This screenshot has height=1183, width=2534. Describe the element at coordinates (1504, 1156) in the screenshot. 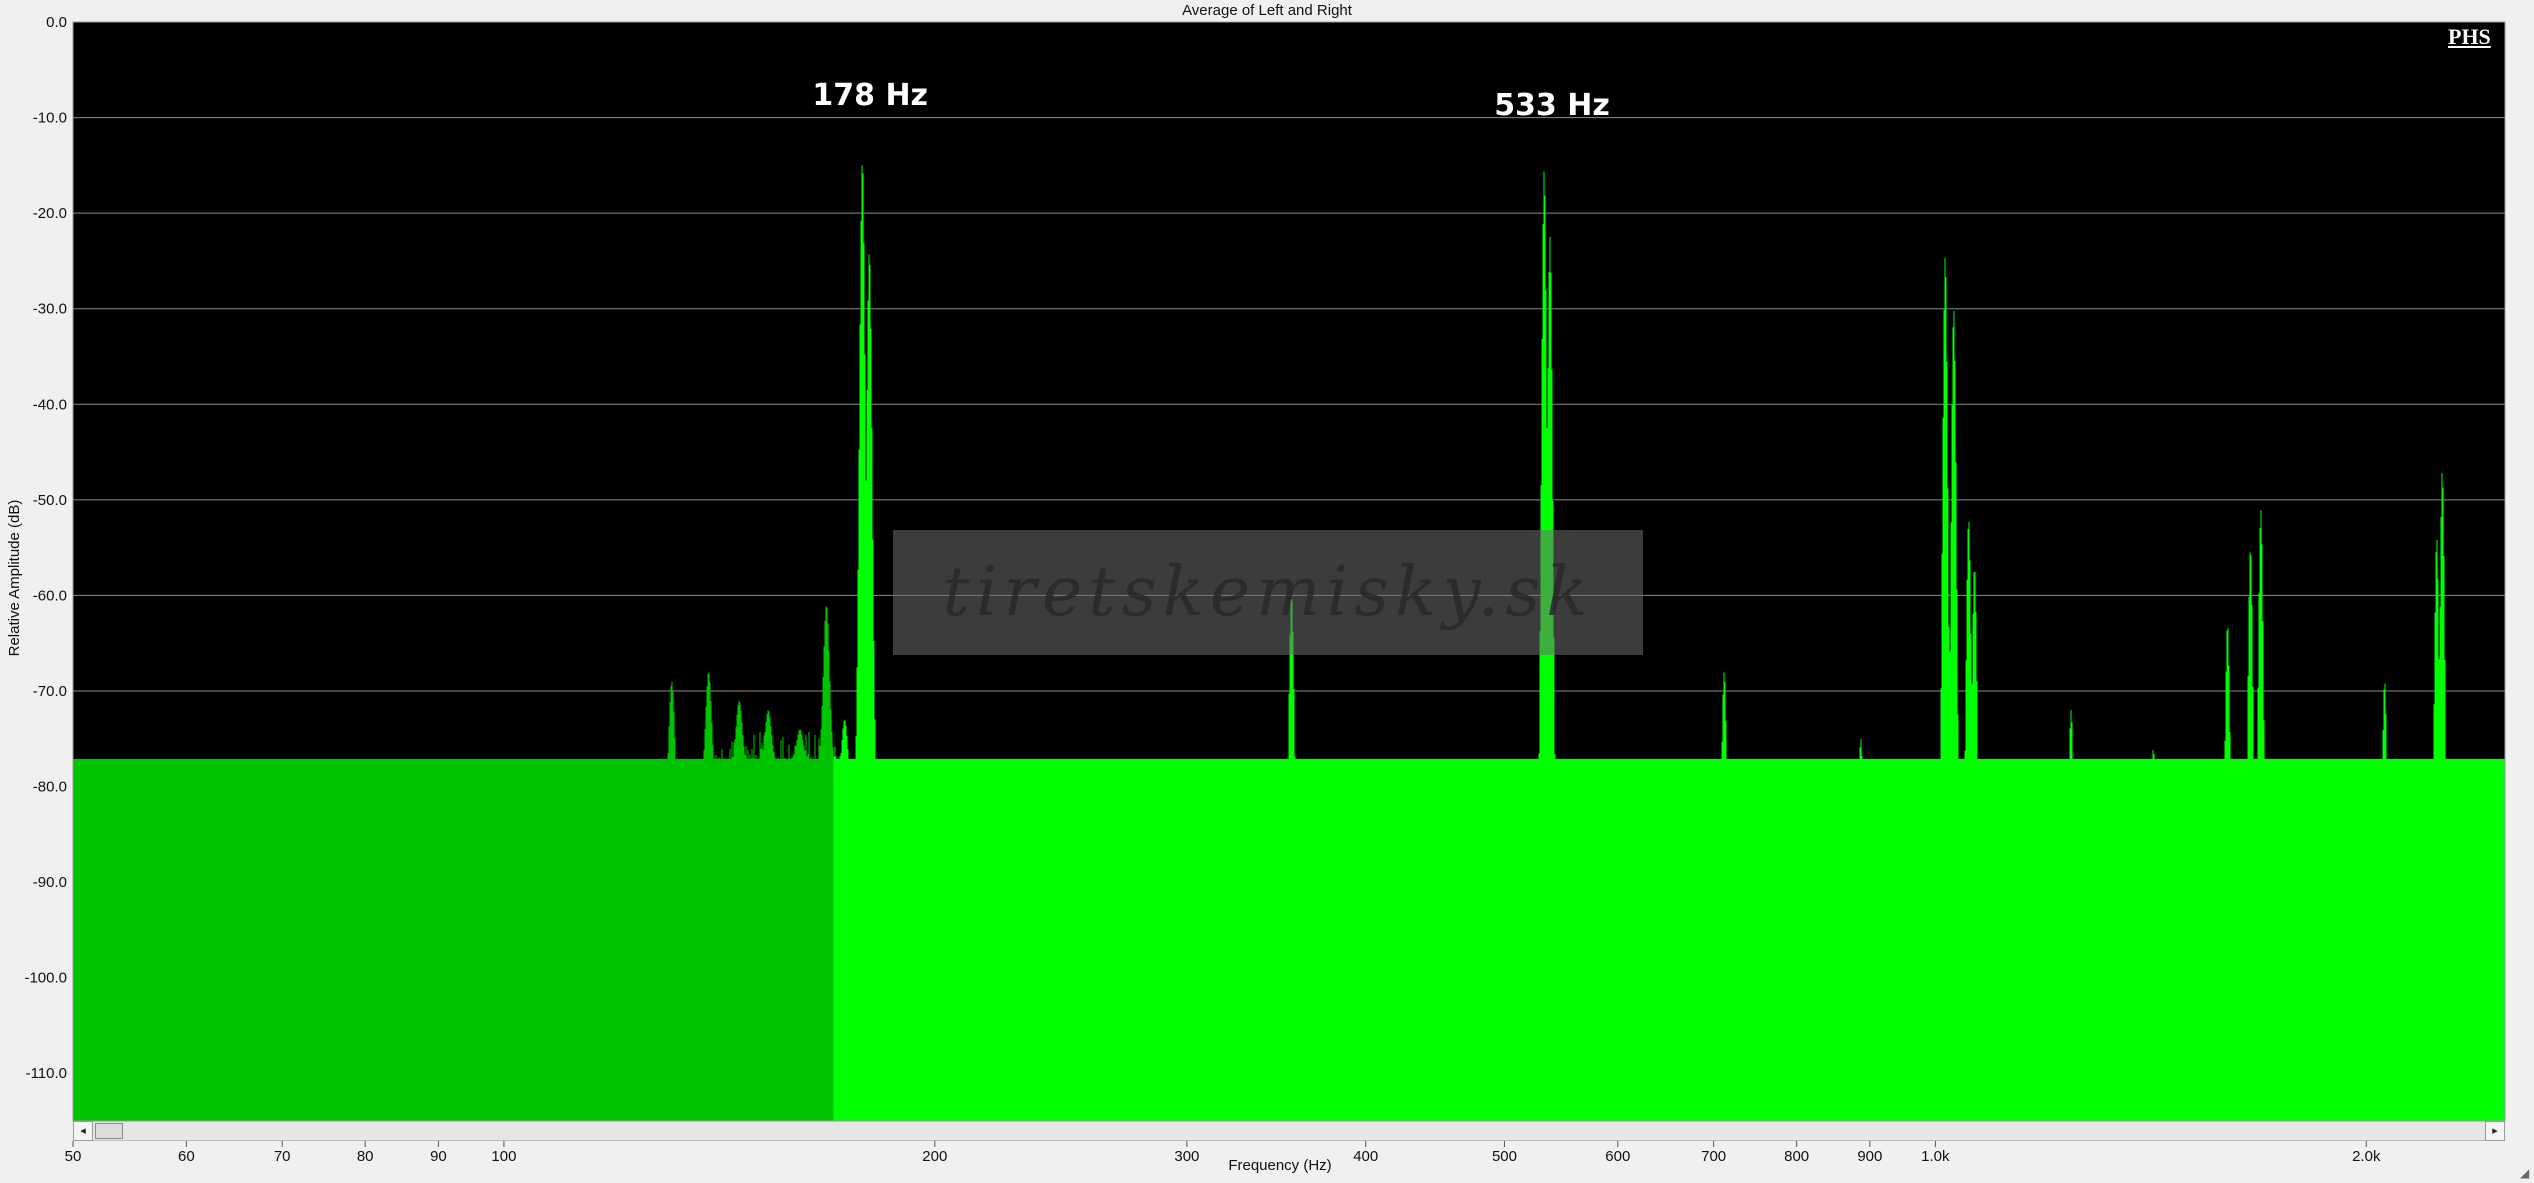

I see `x-tick-label: 500` at that location.